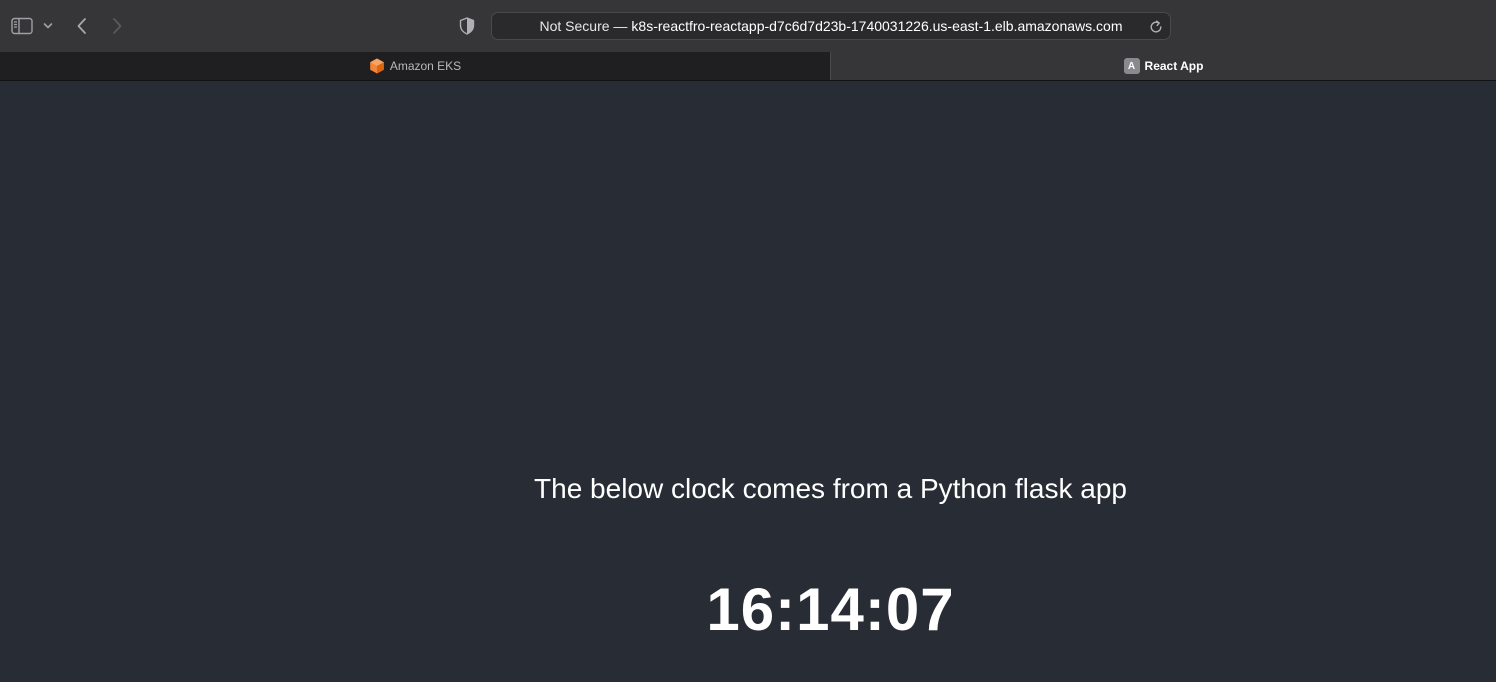  Describe the element at coordinates (830, 609) in the screenshot. I see `clock-display: 16:14:07` at that location.